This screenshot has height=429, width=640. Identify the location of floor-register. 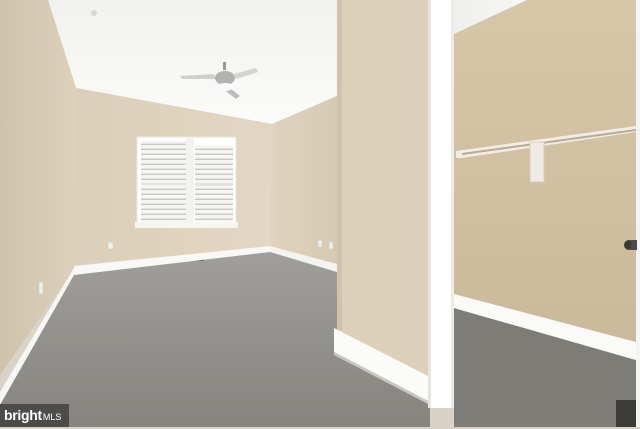
(626, 413).